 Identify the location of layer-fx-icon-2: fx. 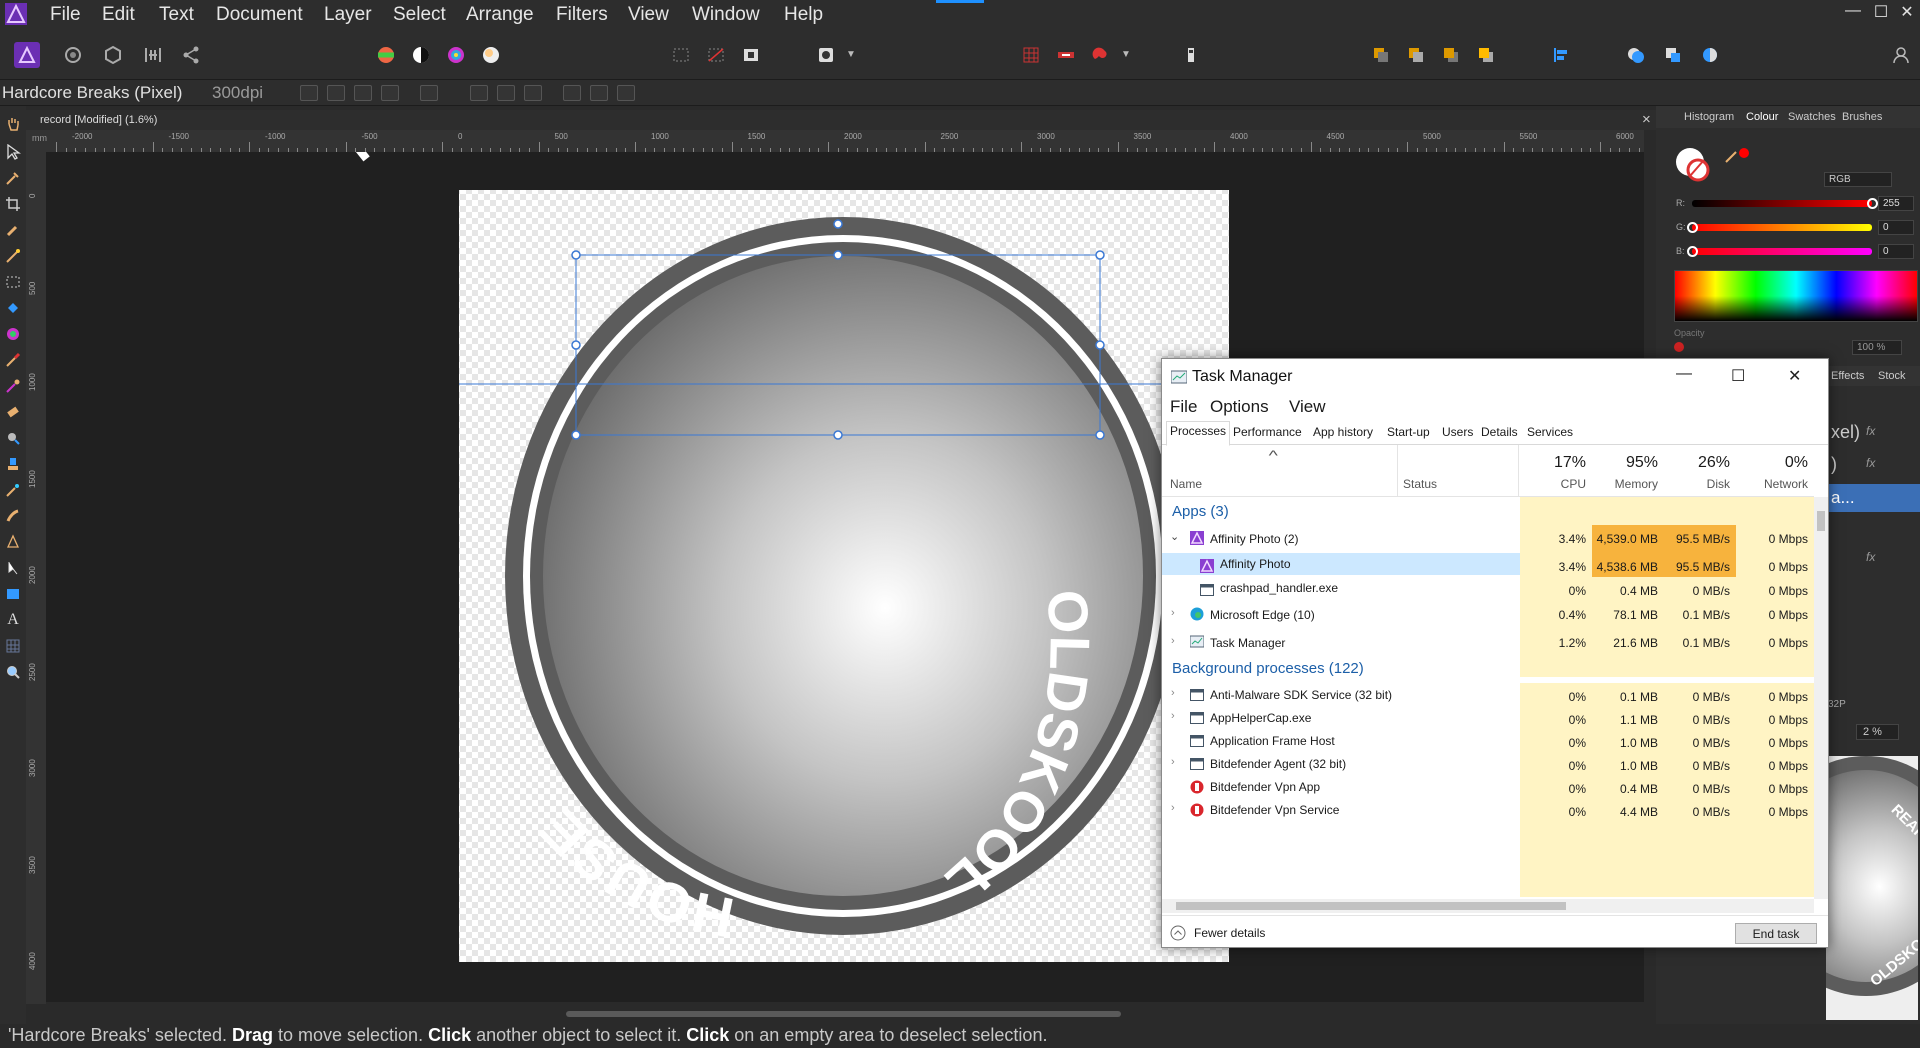
(1870, 463).